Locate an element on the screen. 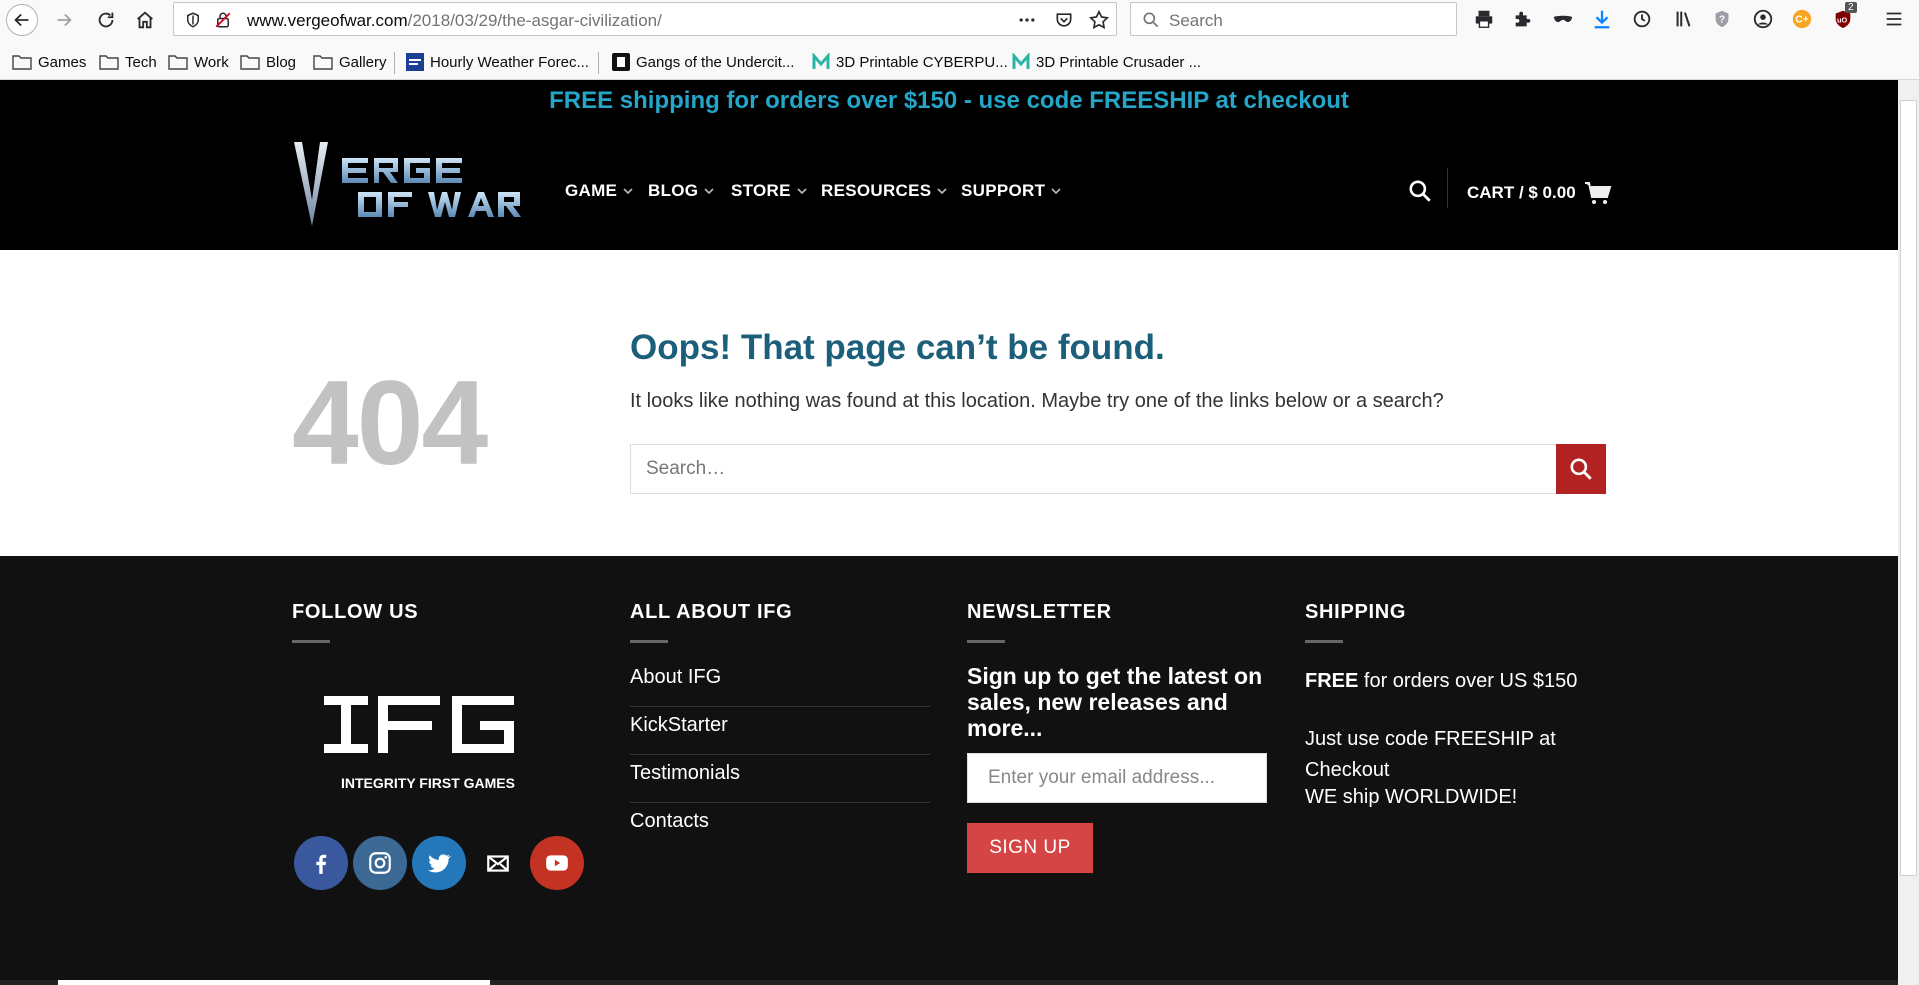 Image resolution: width=1919 pixels, height=985 pixels. follow-us-heading: FOLLOW US is located at coordinates (355, 612).